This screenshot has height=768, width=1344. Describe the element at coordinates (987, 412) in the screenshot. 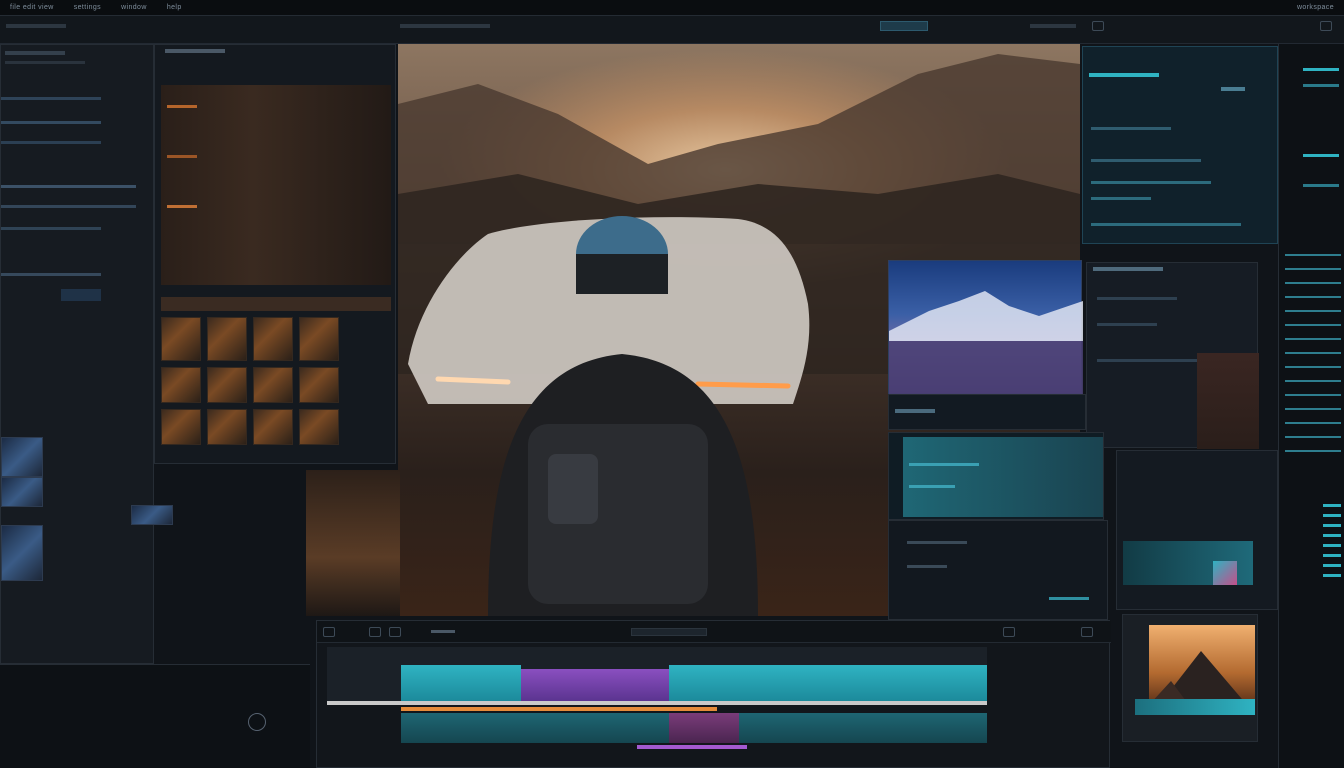

I see `color-panel-bar` at that location.